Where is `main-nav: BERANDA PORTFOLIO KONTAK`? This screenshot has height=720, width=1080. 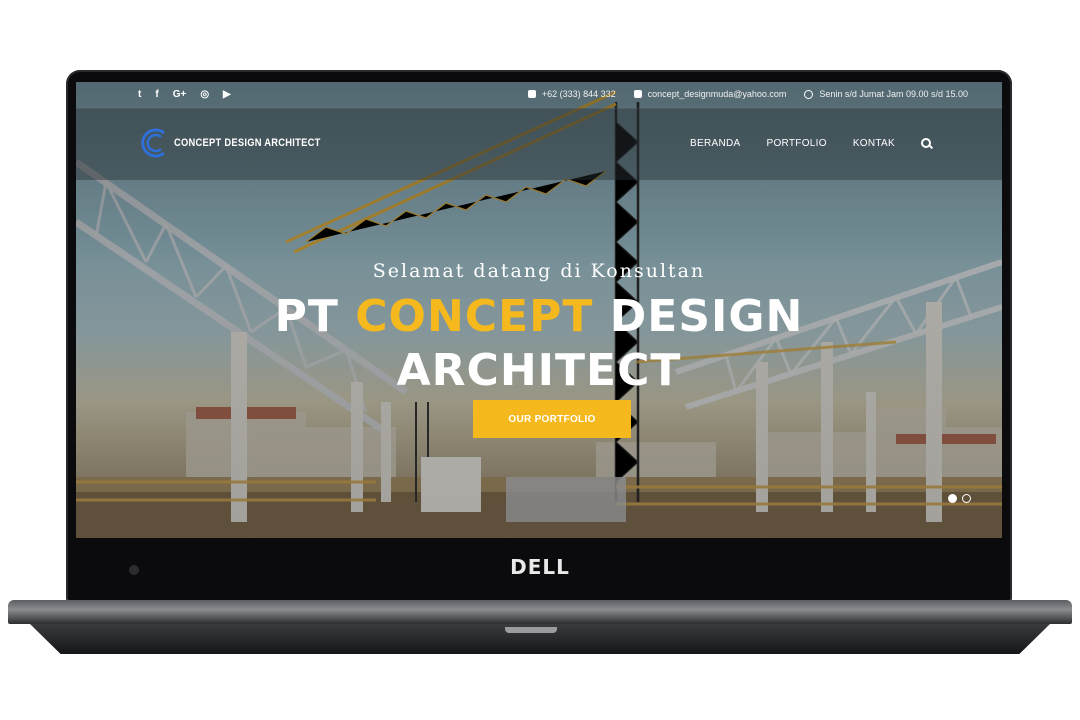
main-nav: BERANDA PORTFOLIO KONTAK is located at coordinates (811, 143).